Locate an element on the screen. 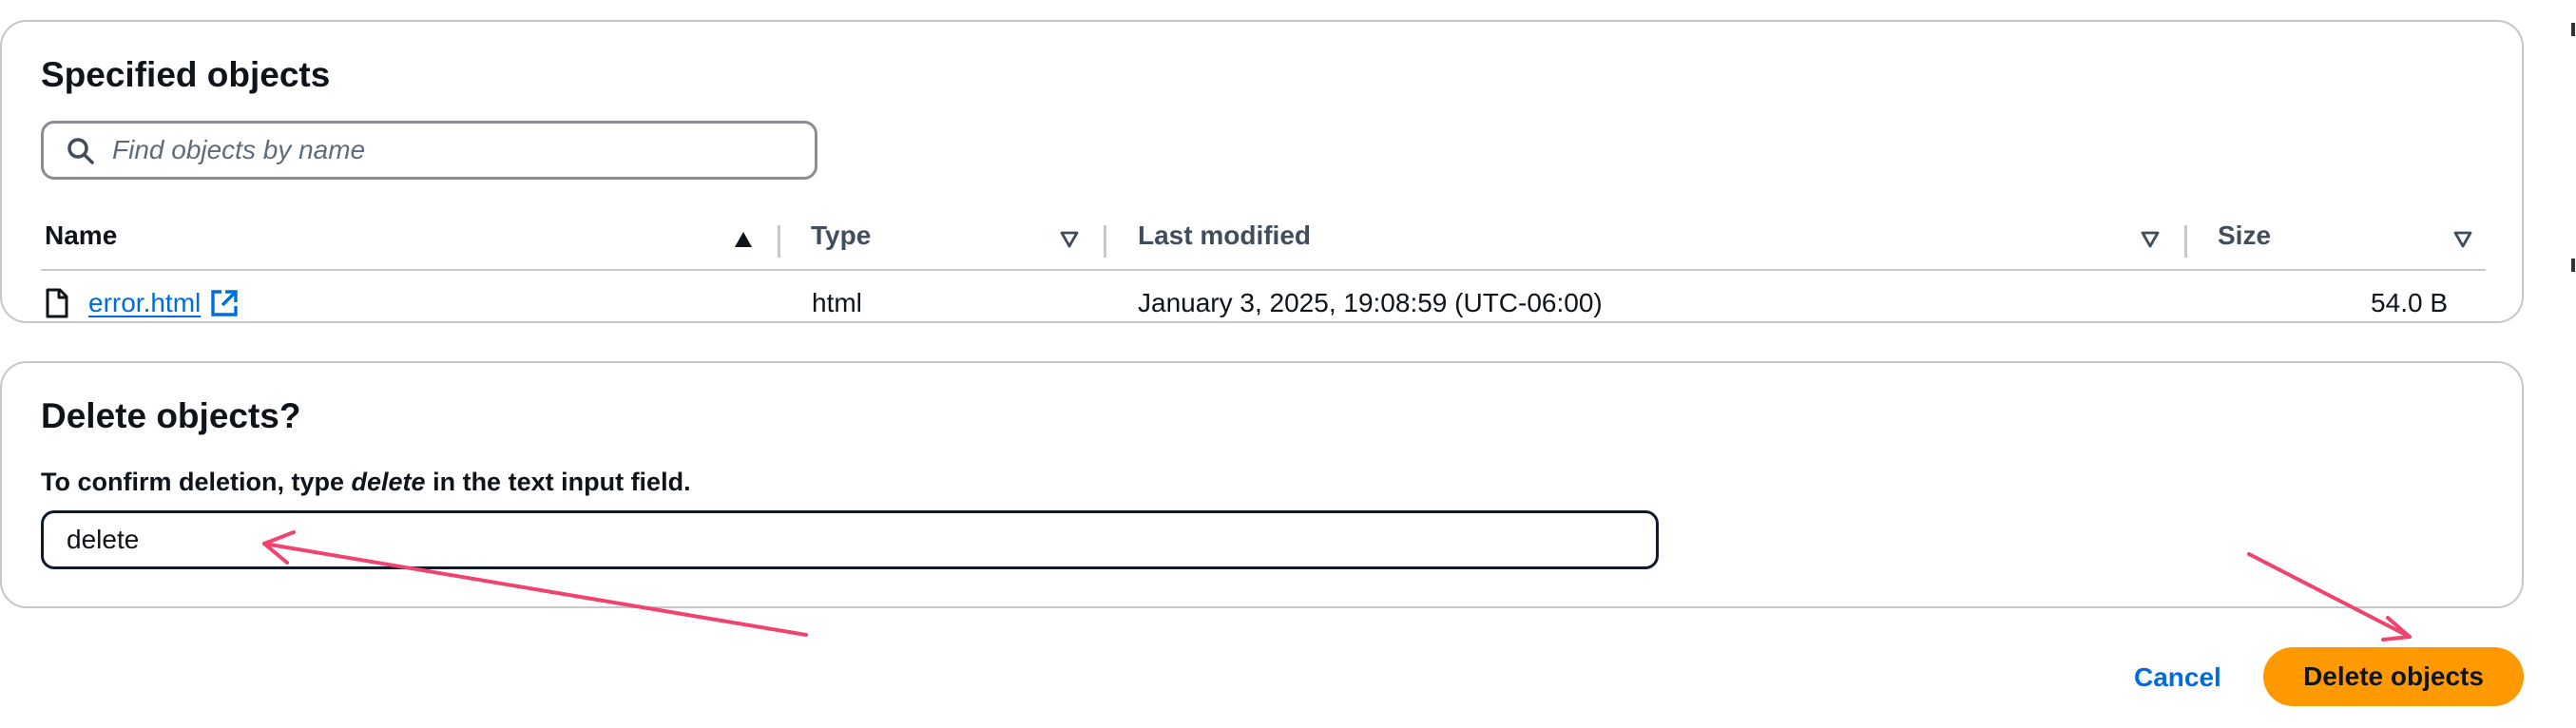 The width and height of the screenshot is (2576, 728). sort-ascending-icon is located at coordinates (743, 239).